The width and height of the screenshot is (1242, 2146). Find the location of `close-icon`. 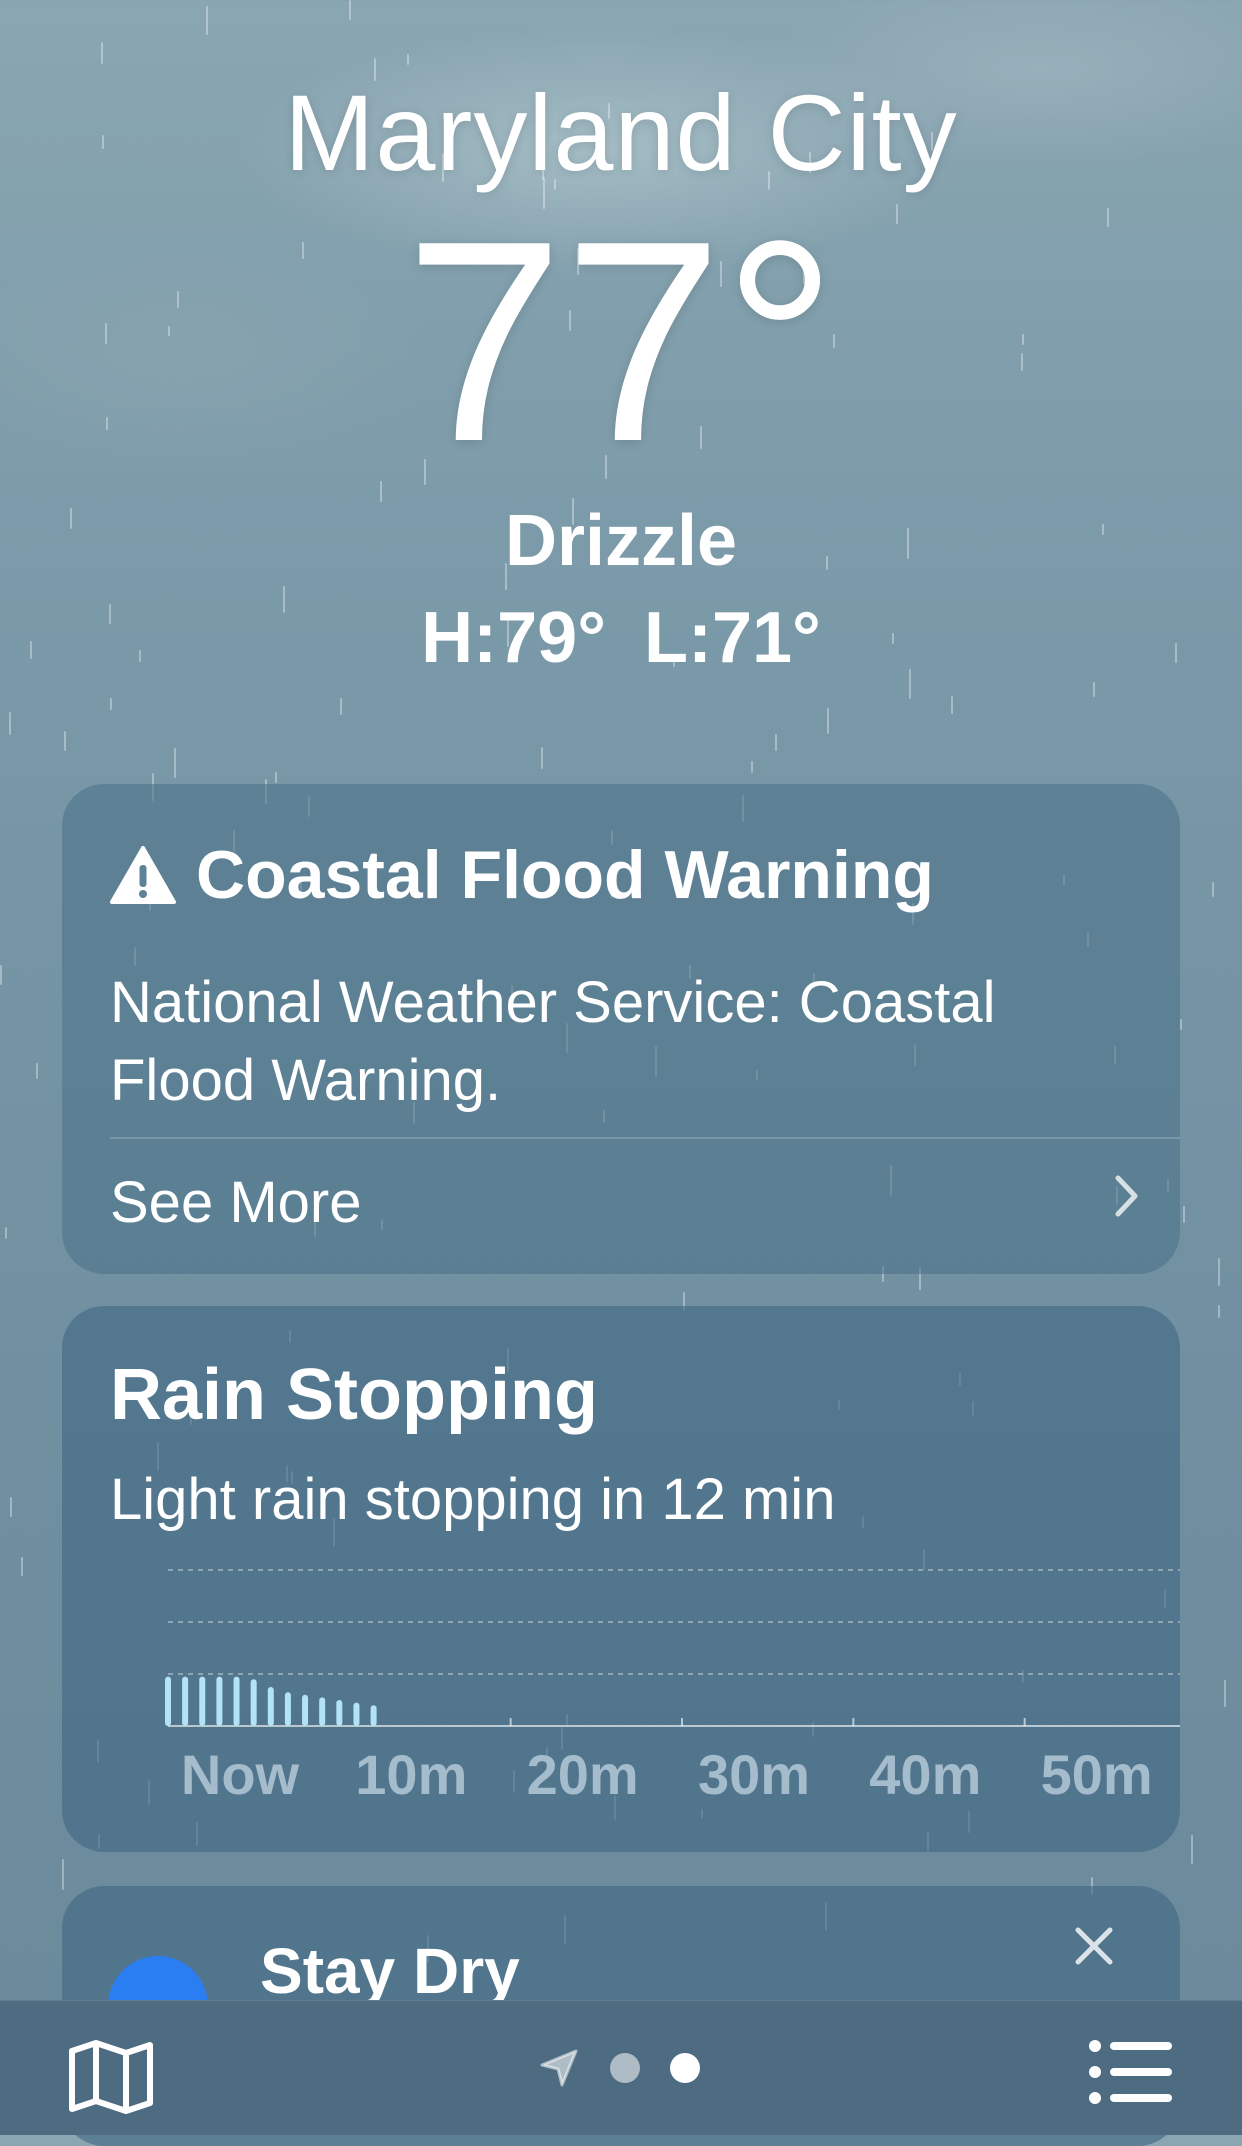

close-icon is located at coordinates (1094, 1946).